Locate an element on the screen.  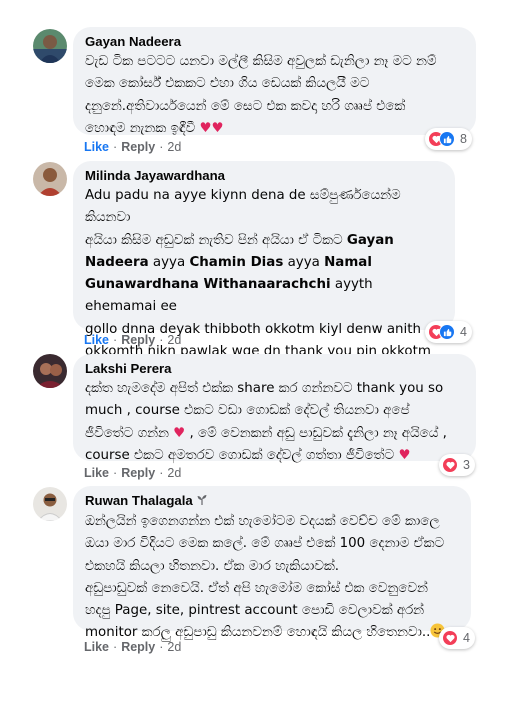
comment-author: Ruwan Thalagala is located at coordinates (272, 501).